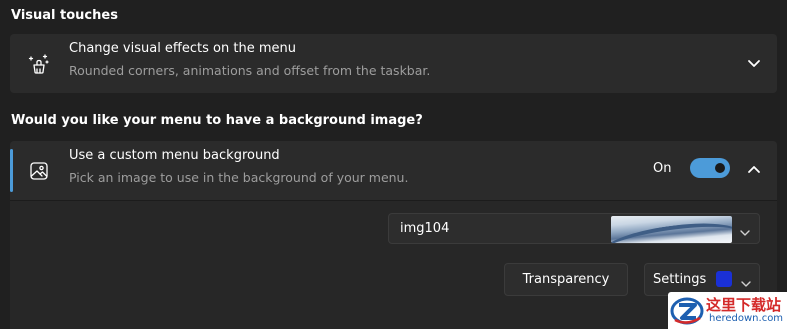  I want to click on toggle-state-label: On, so click(662, 168).